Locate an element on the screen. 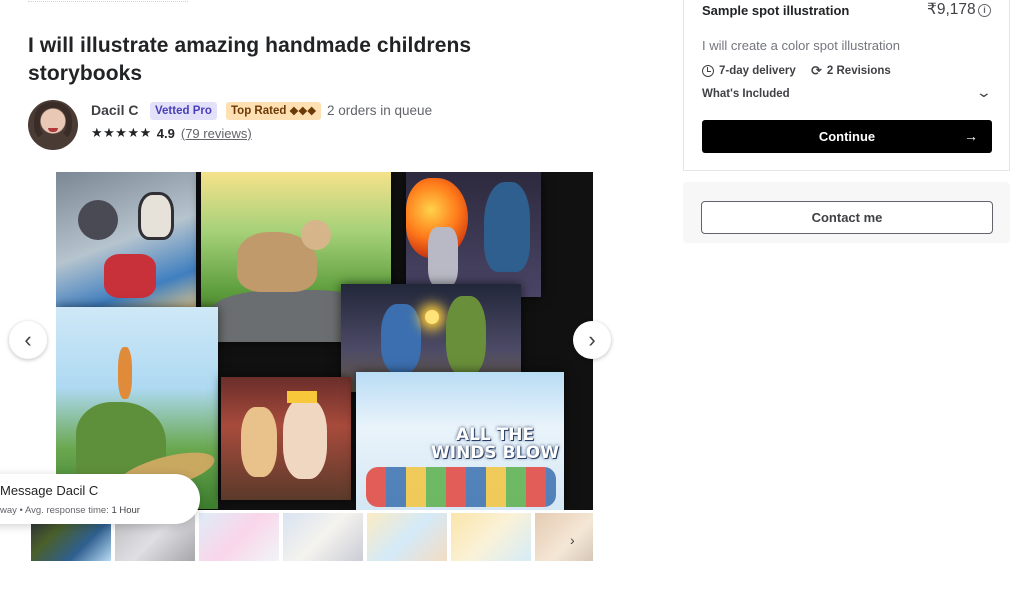 The height and width of the screenshot is (616, 1024). package-name: Sample spot illustration is located at coordinates (776, 10).